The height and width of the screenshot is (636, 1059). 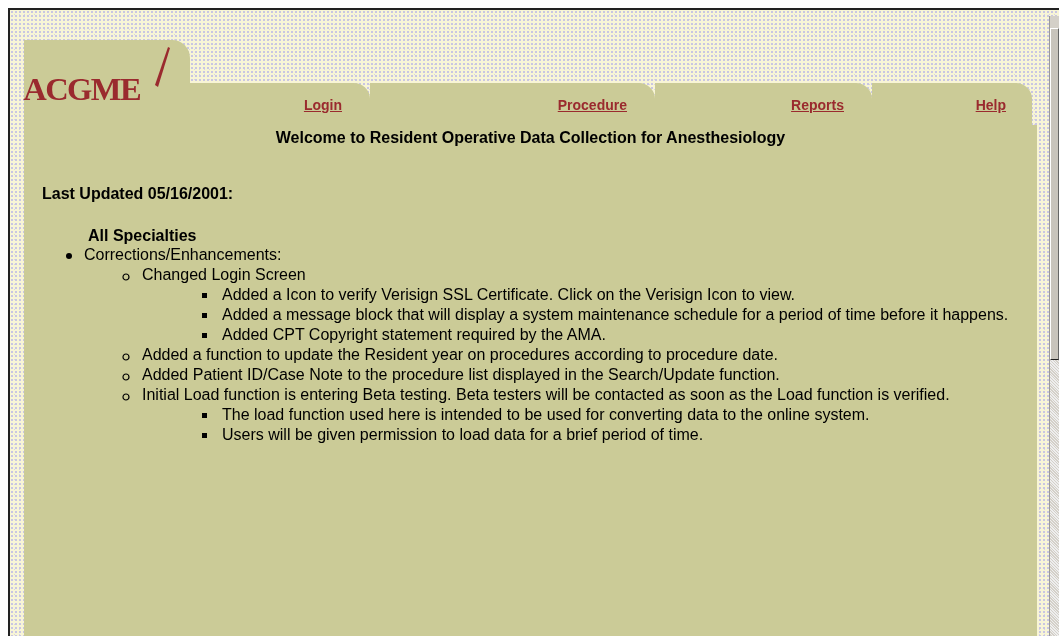 I want to click on nav-tab: Login, so click(x=322, y=105).